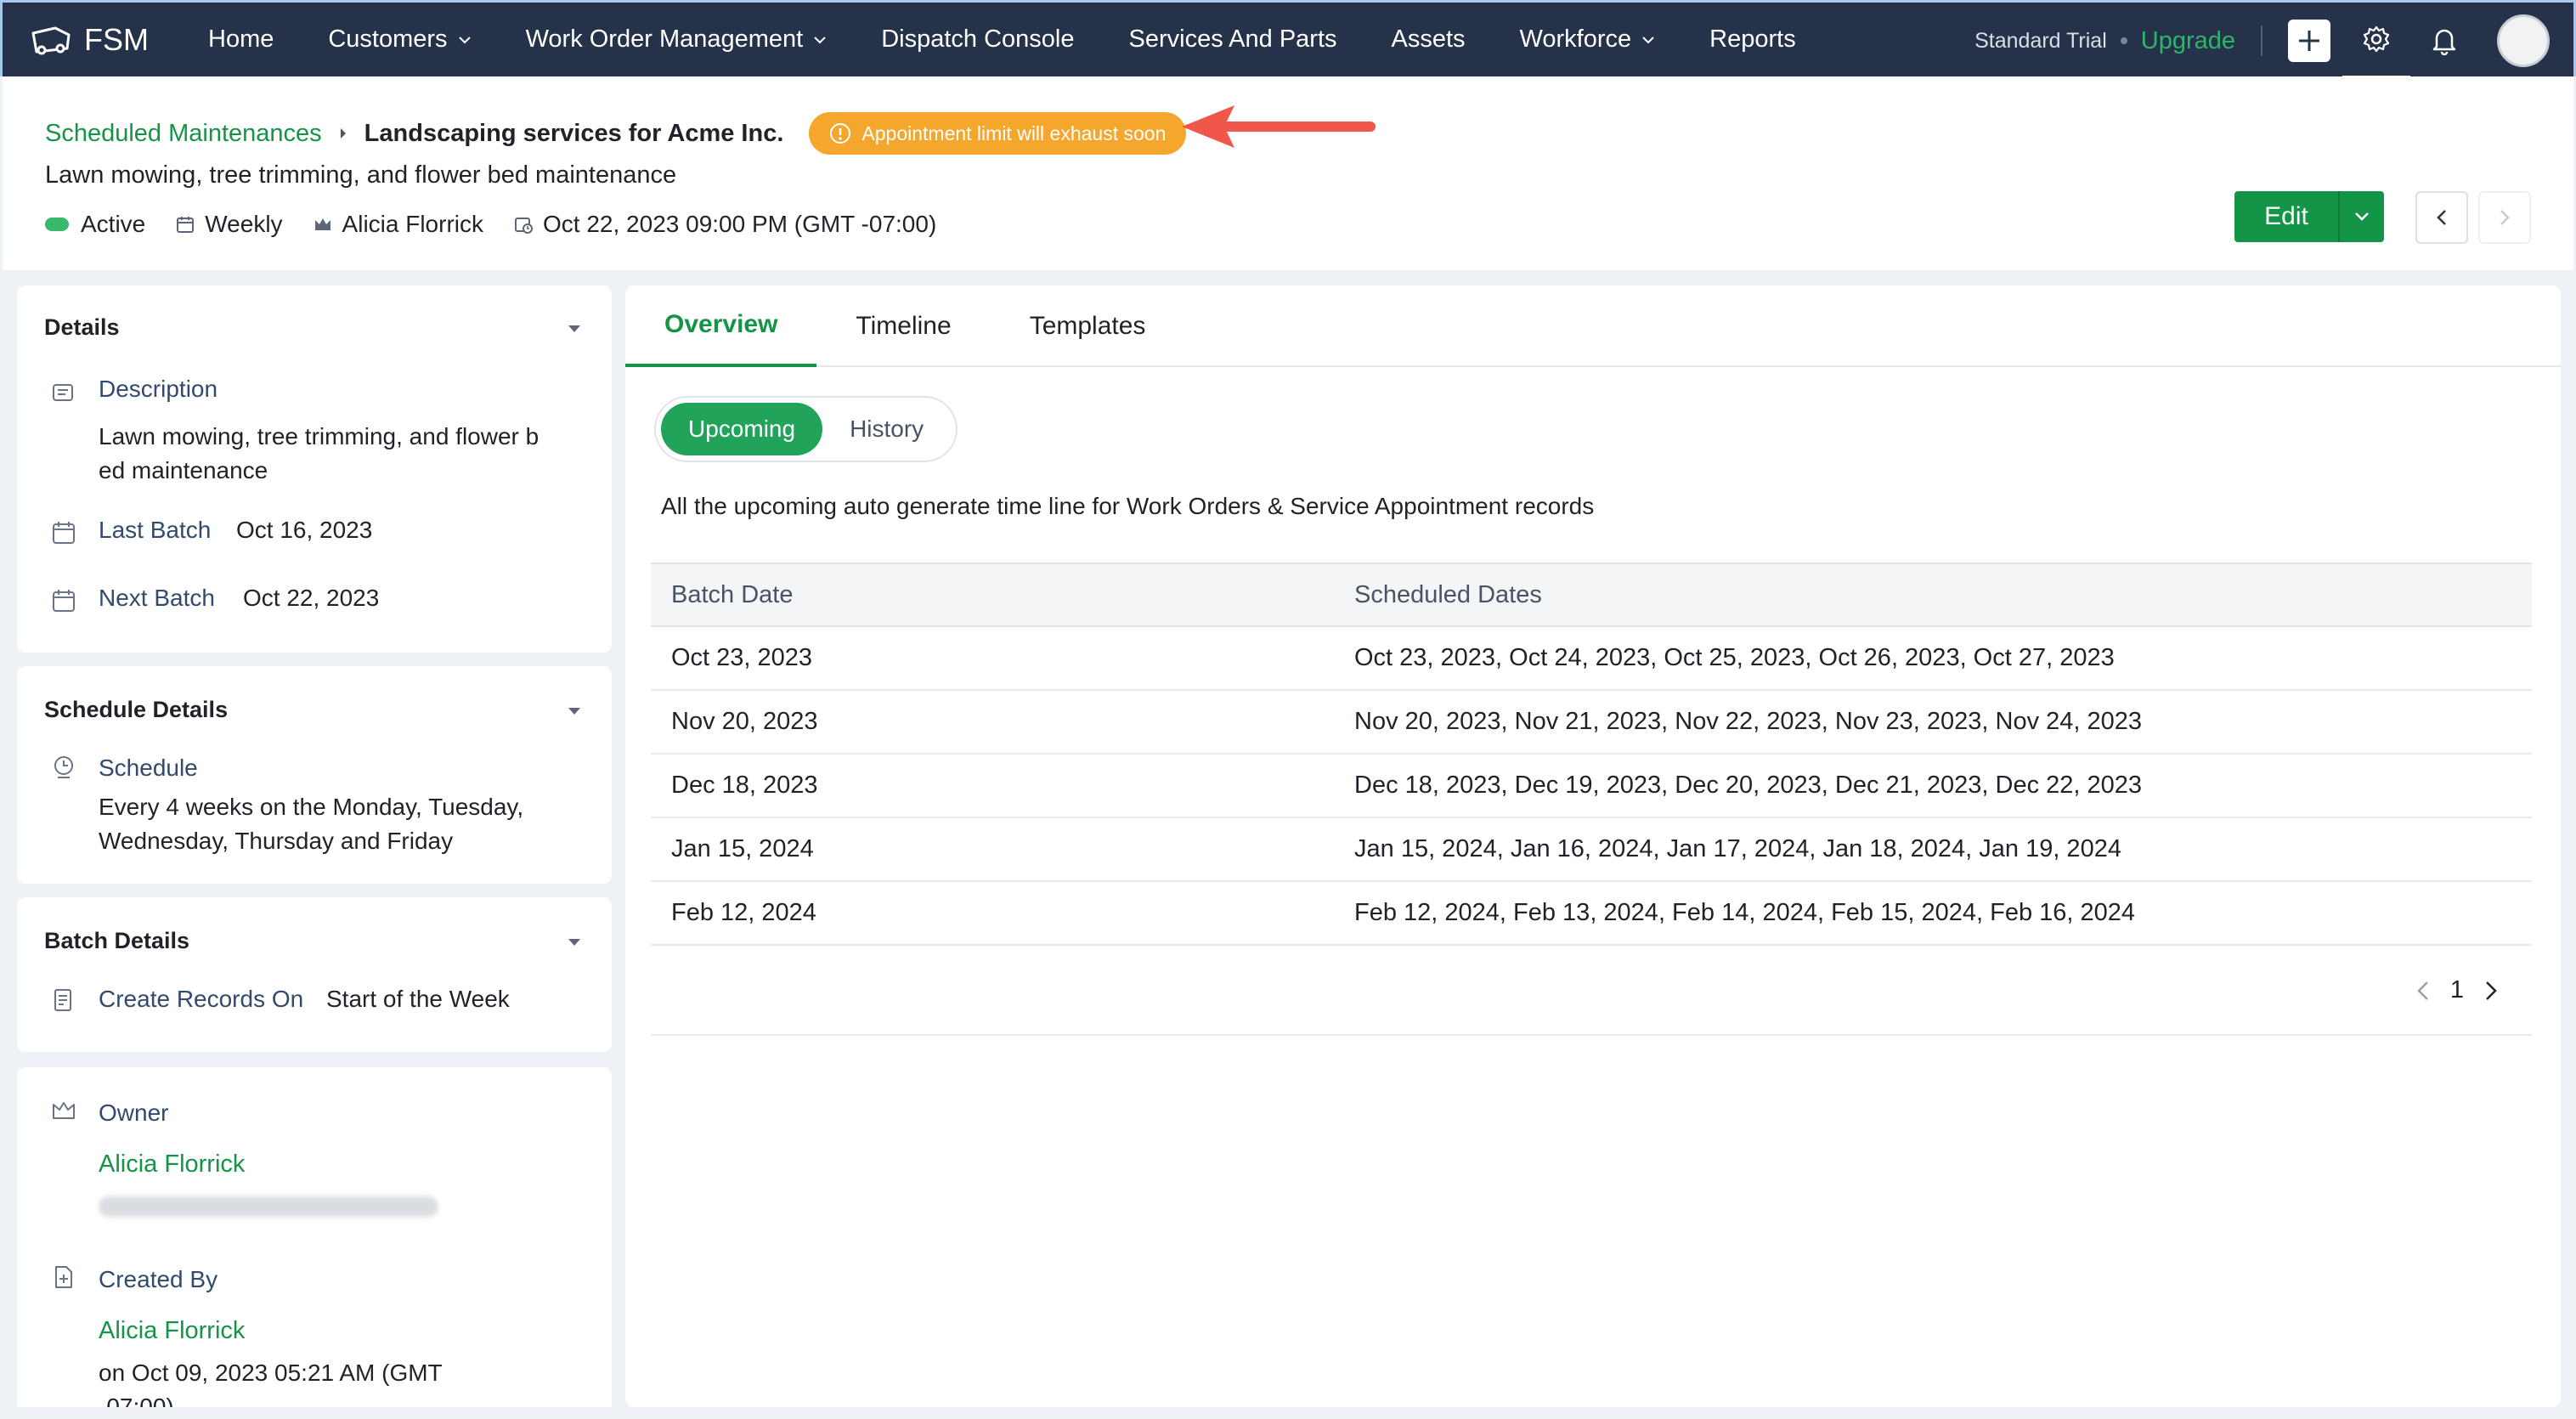 The image size is (2576, 1419). Describe the element at coordinates (230, 224) in the screenshot. I see `frequency: Weekly` at that location.